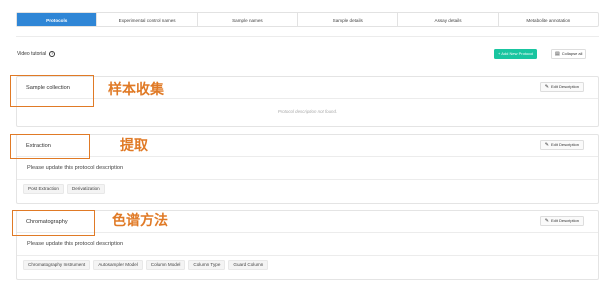  What do you see at coordinates (557, 54) in the screenshot?
I see `collapse-icon: ▤` at bounding box center [557, 54].